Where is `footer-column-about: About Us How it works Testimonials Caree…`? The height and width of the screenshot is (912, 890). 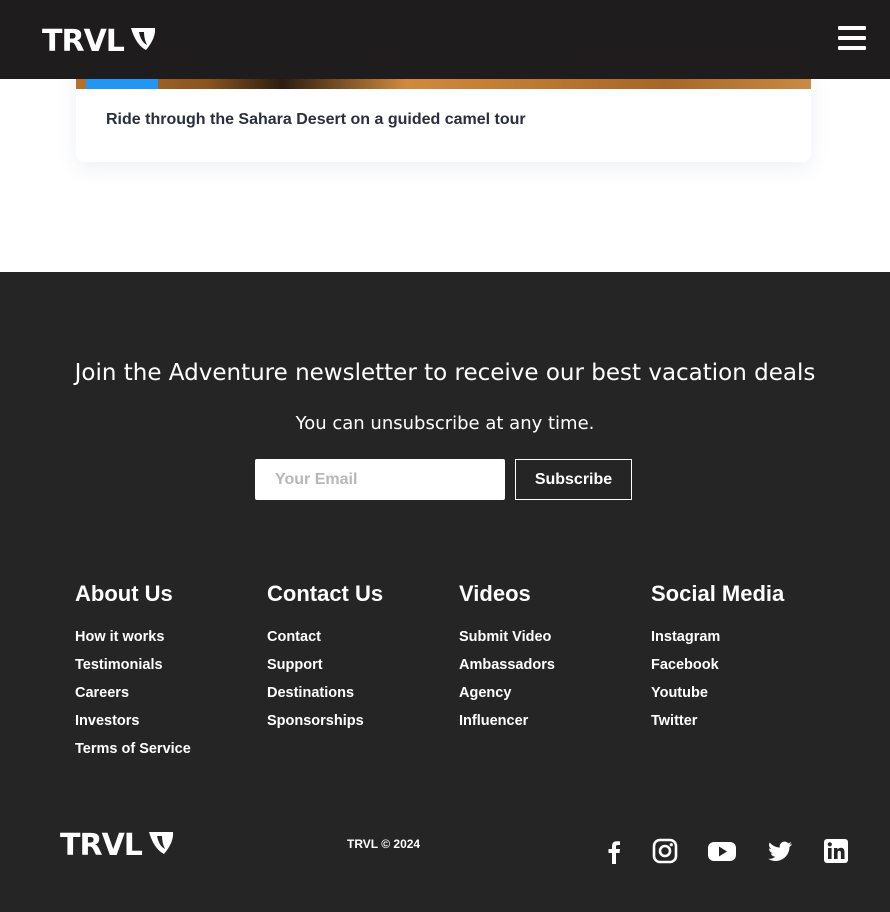
footer-column-about: About Us How it works Testimonials Caree… is located at coordinates (133, 672).